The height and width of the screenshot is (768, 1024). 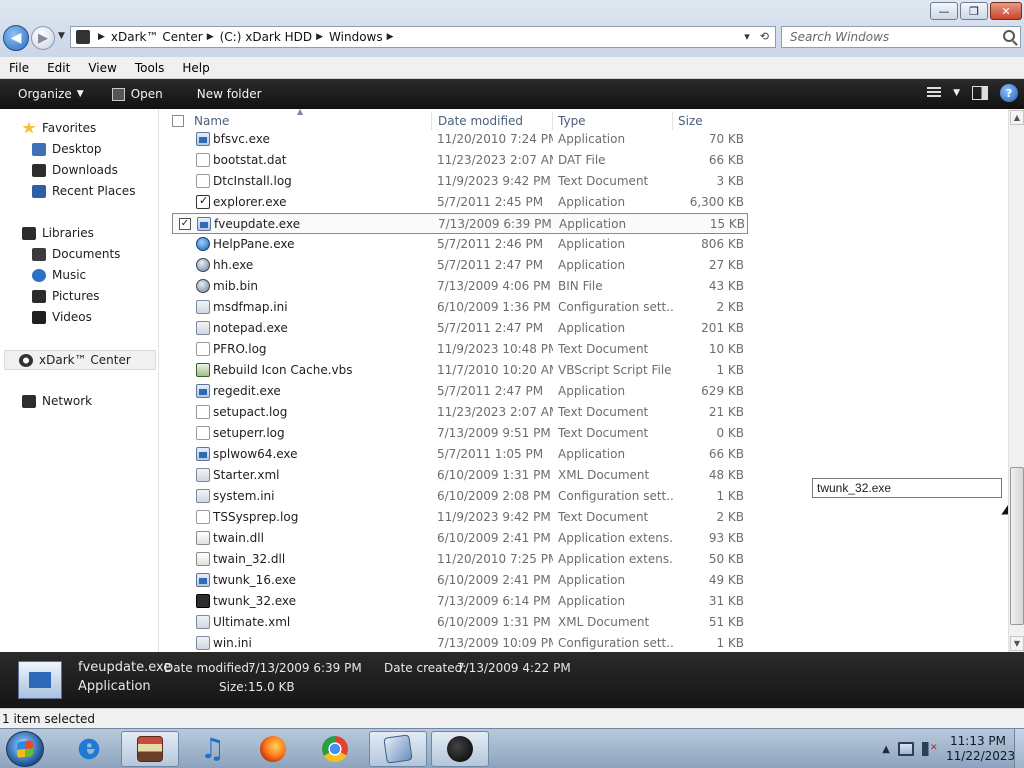 What do you see at coordinates (582, 160) in the screenshot?
I see `file-type: DAT File` at bounding box center [582, 160].